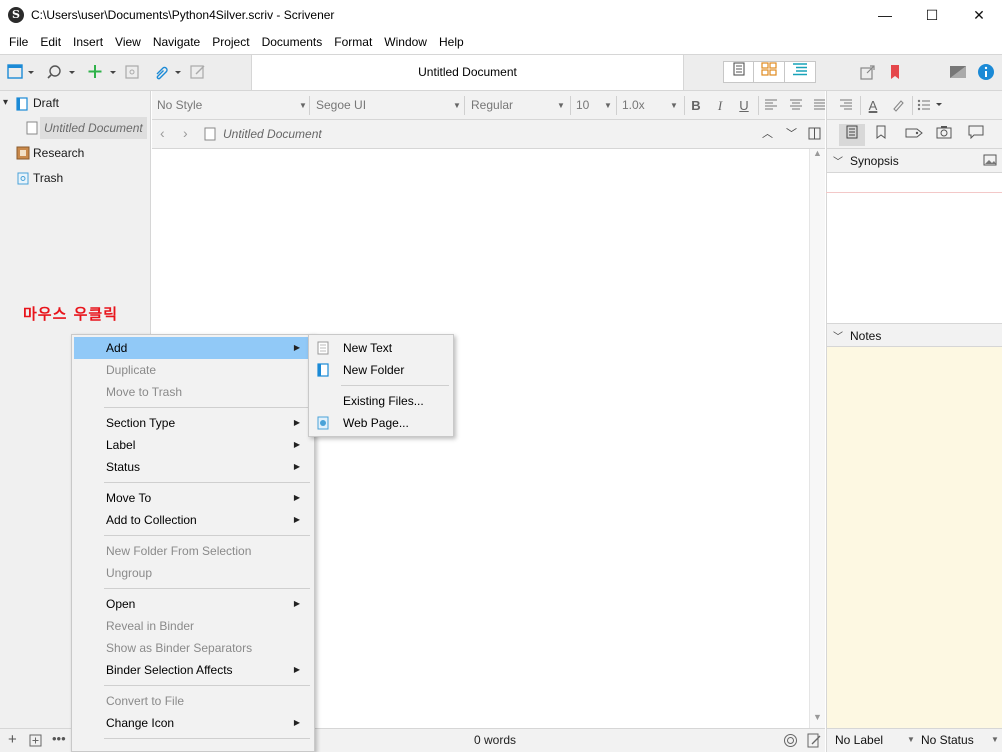 The width and height of the screenshot is (1002, 752). Describe the element at coordinates (22, 73) in the screenshot. I see `binder-toggle-button` at that location.